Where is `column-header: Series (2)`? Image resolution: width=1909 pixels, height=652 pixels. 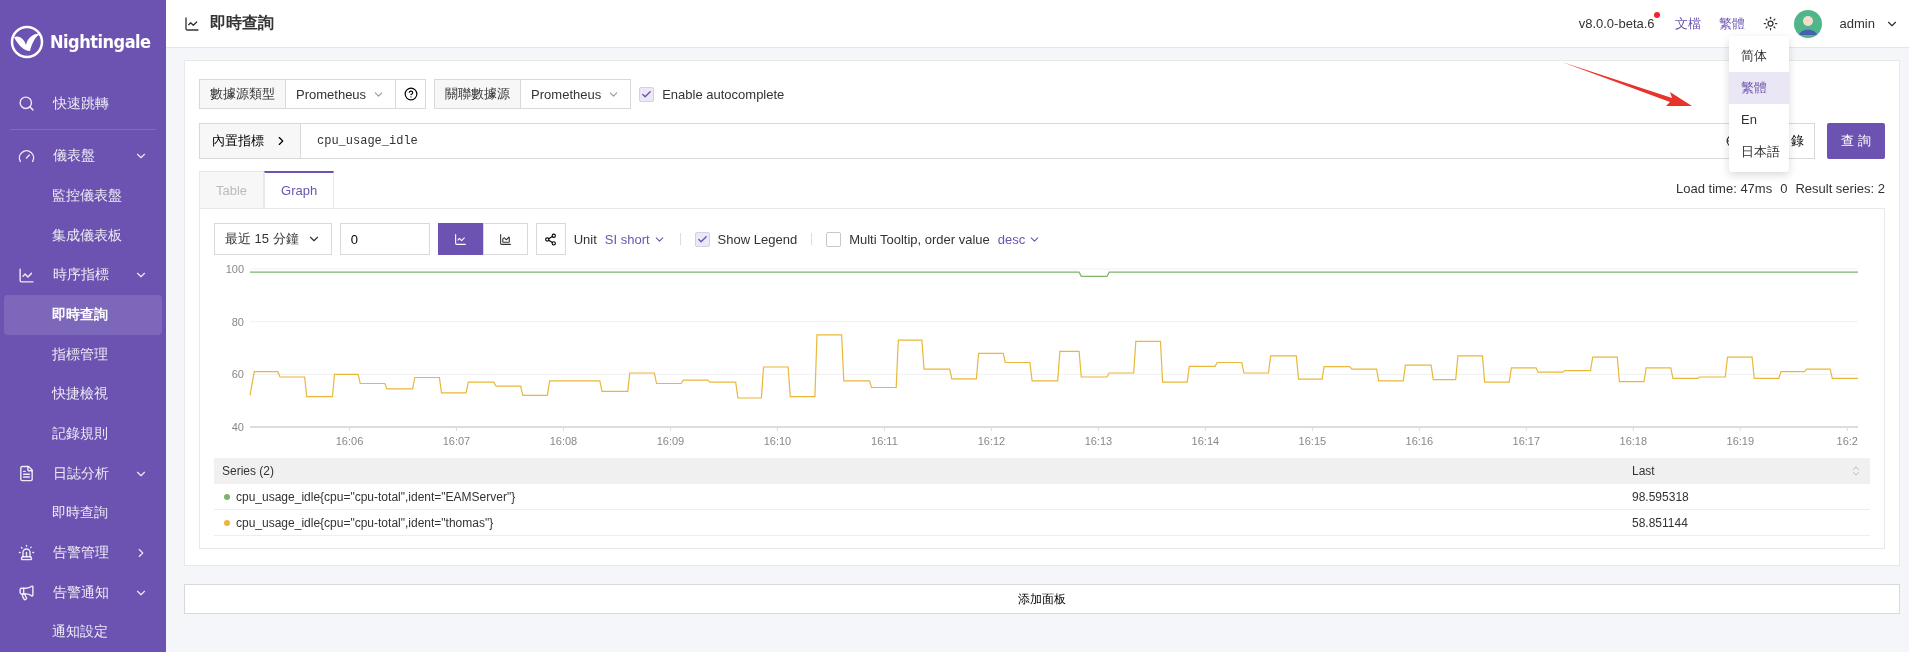
column-header: Series (2) is located at coordinates (248, 471).